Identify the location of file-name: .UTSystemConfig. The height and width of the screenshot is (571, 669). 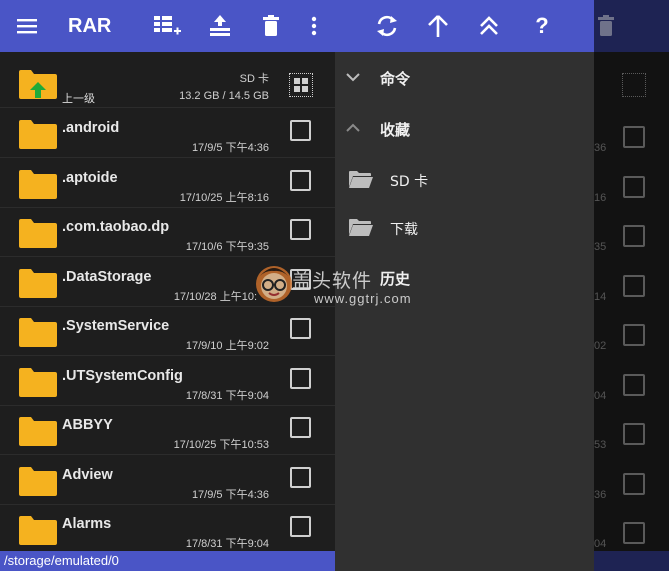
(122, 376).